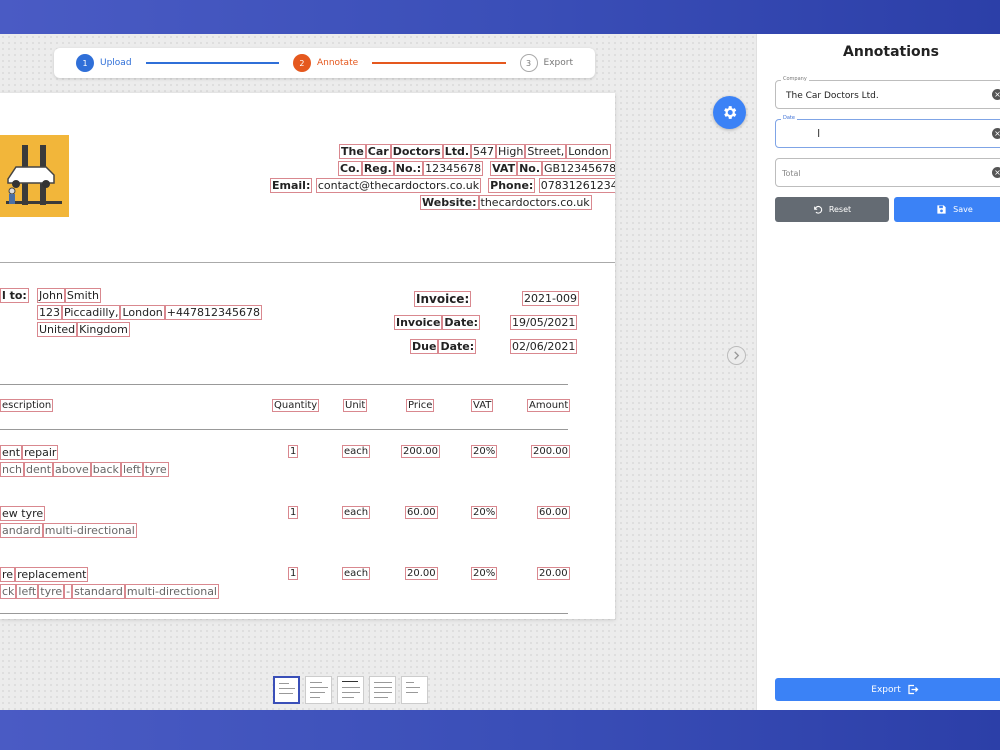 This screenshot has height=750, width=1000. I want to click on next-page-button, so click(736, 355).